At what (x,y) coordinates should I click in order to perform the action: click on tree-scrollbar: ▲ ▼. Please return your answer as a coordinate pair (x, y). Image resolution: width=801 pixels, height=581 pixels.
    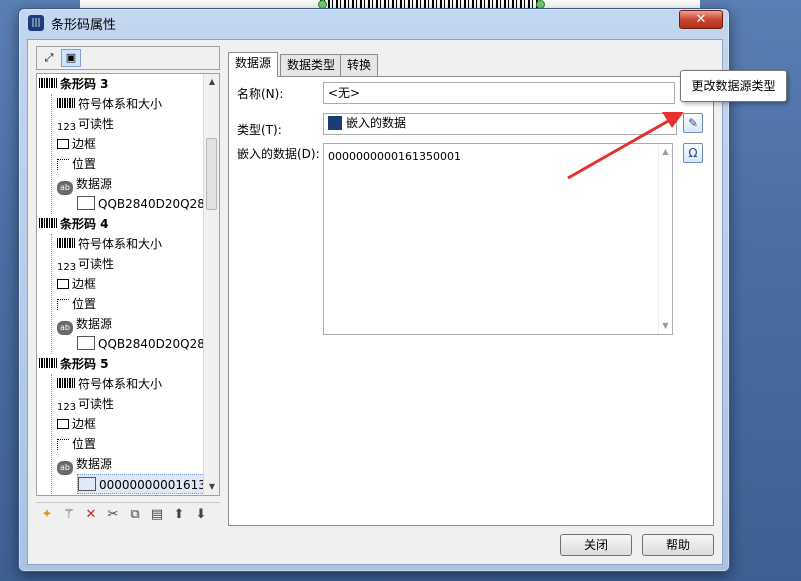
    Looking at the image, I should click on (211, 284).